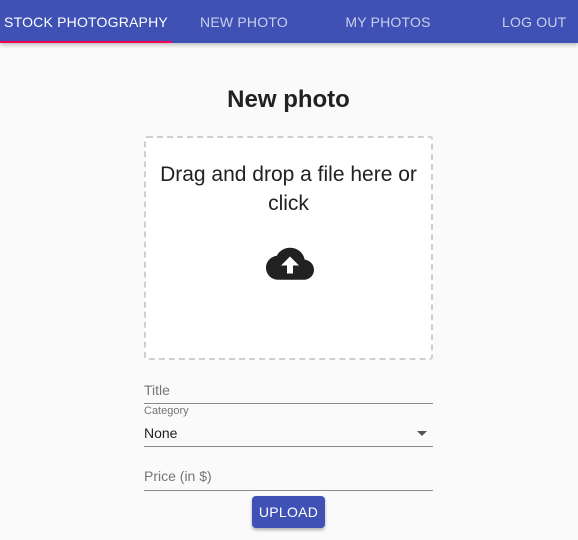 The height and width of the screenshot is (540, 578). Describe the element at coordinates (288, 189) in the screenshot. I see `dropzone-text: Drag and drop a file here or click` at that location.